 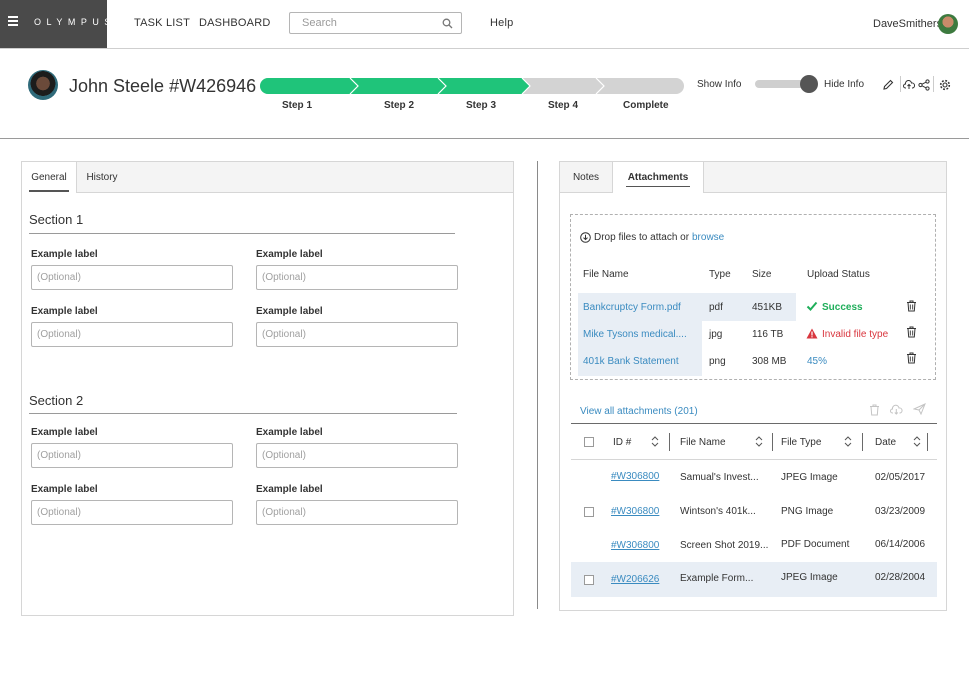 What do you see at coordinates (907, 24) in the screenshot?
I see `user-name: DaveSmithers` at bounding box center [907, 24].